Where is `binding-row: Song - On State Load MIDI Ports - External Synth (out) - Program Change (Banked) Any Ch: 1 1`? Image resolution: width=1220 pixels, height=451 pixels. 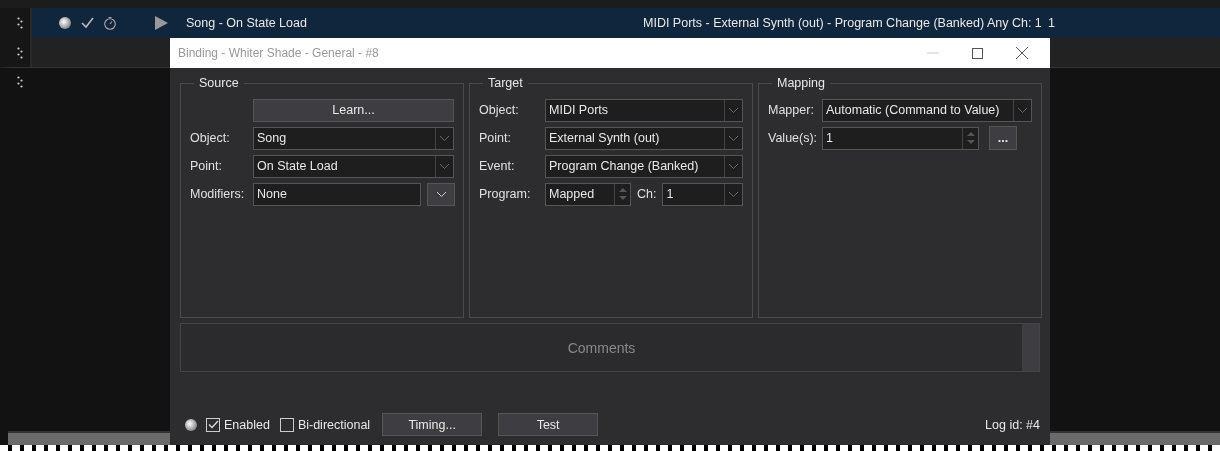
binding-row: Song - On State Load MIDI Ports - External Synth (out) - Program Change (Banked) Any Ch: 1 1 is located at coordinates (610, 23).